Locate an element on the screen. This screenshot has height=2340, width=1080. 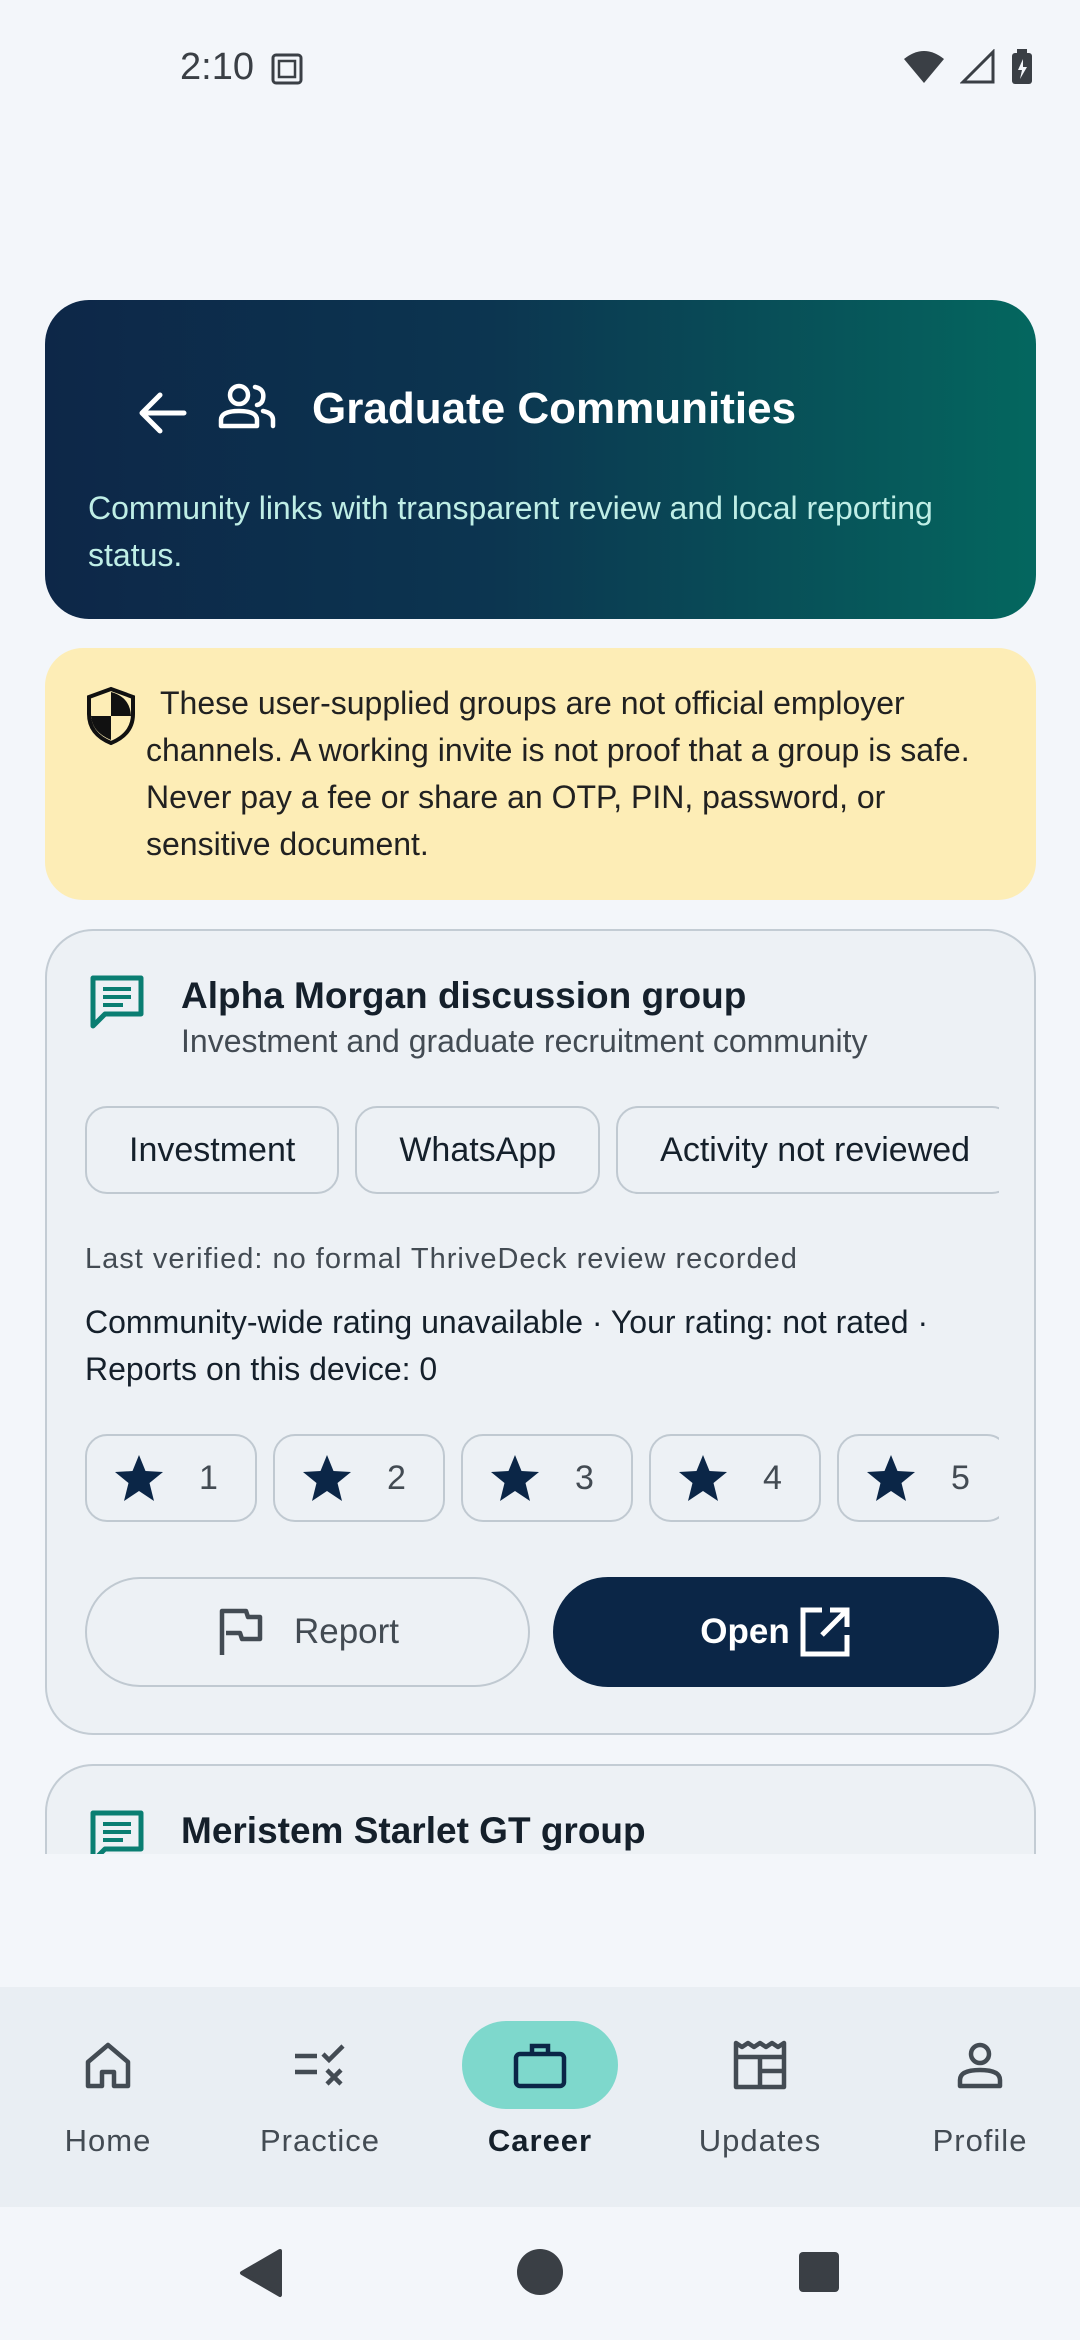
system-home-icon is located at coordinates (540, 2274).